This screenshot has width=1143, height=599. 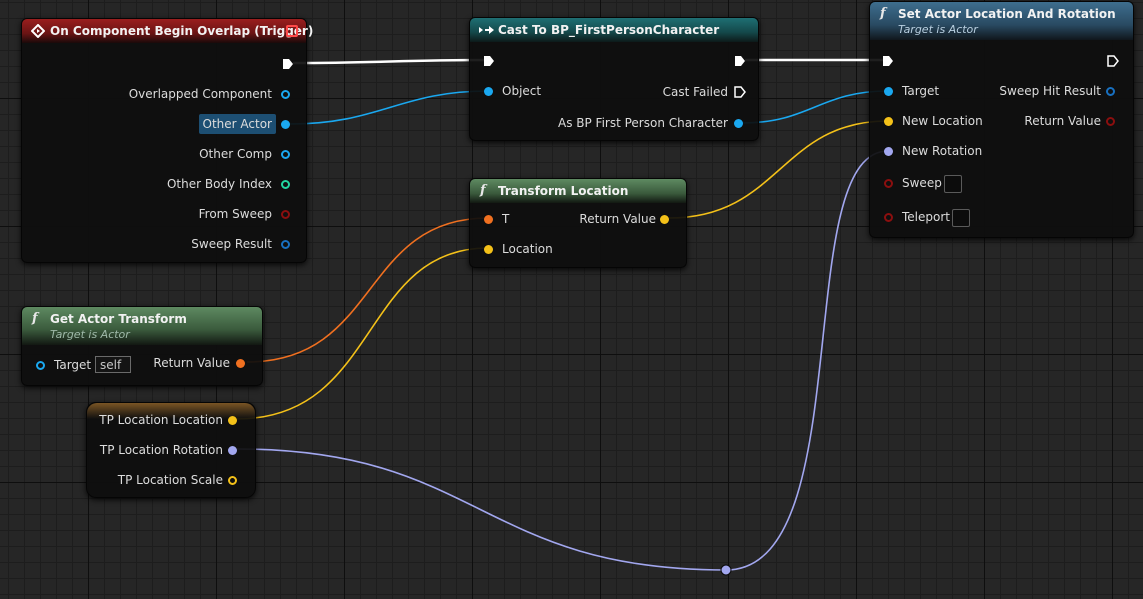 What do you see at coordinates (938, 29) in the screenshot?
I see `set-node-subtitle: Target is Actor` at bounding box center [938, 29].